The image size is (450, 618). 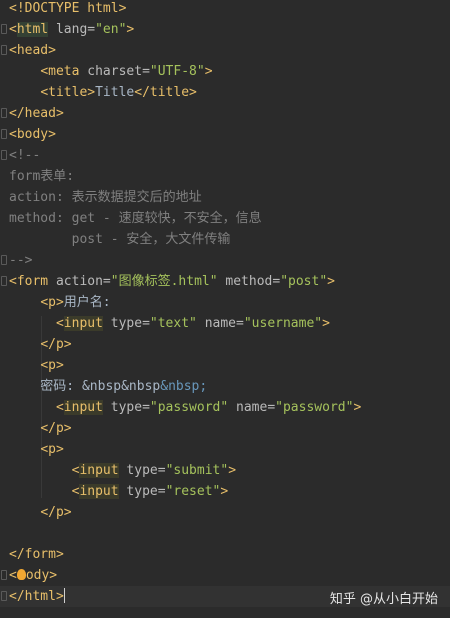 I want to click on code-line: -->, so click(x=225, y=260).